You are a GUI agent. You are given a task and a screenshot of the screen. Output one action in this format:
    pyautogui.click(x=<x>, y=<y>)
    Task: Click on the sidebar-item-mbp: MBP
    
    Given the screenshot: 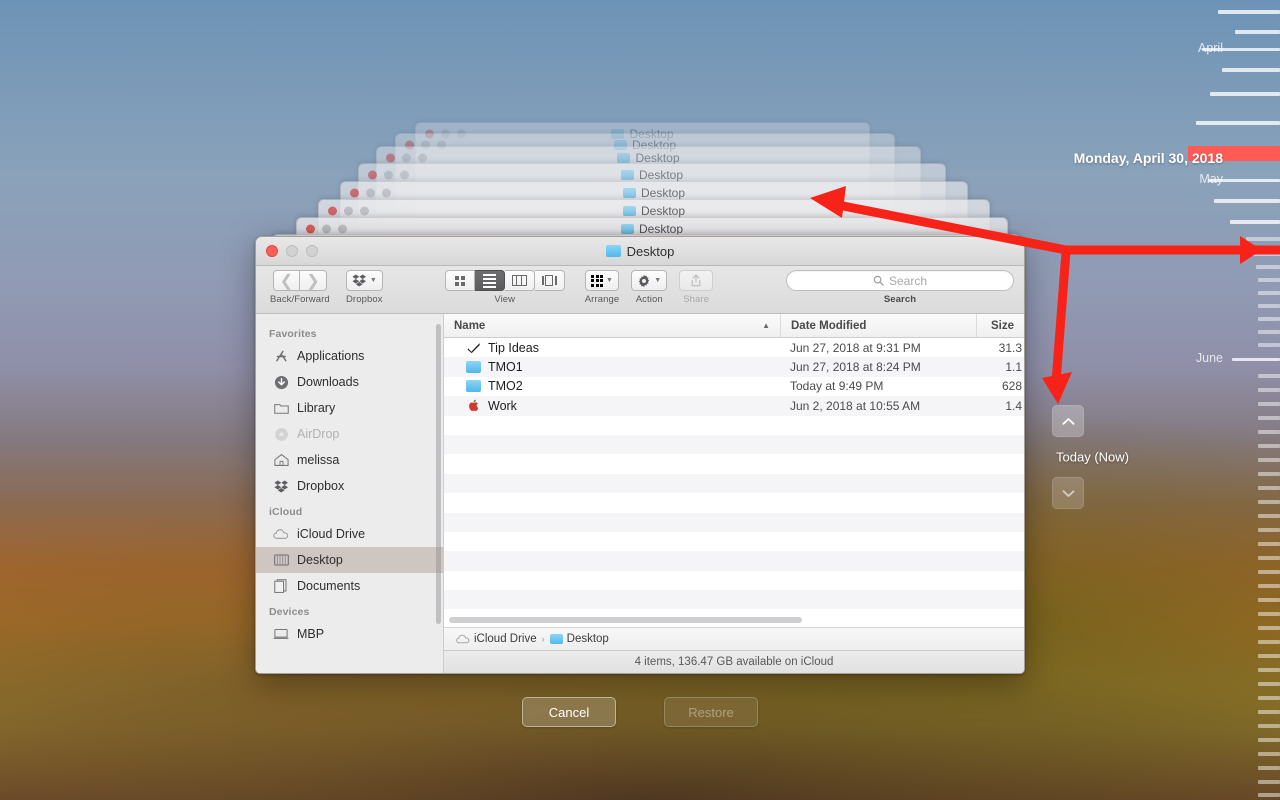 What is the action you would take?
    pyautogui.click(x=349, y=634)
    